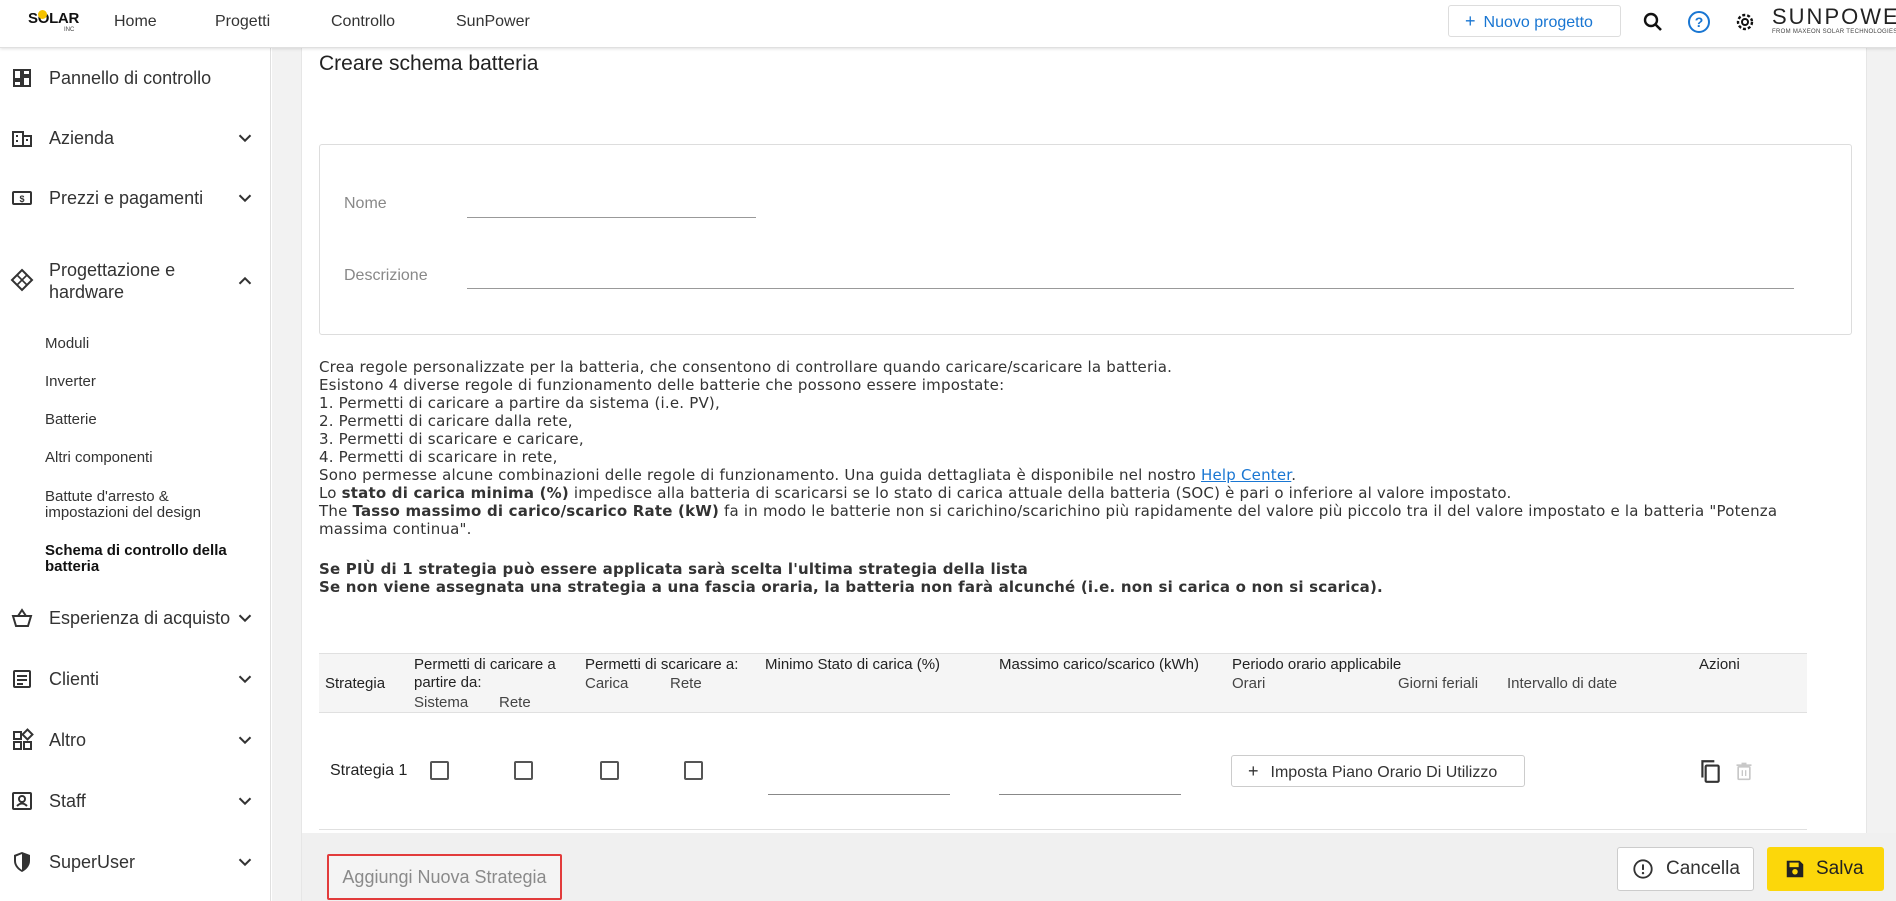  Describe the element at coordinates (1710, 771) in the screenshot. I see `copy-icon` at that location.